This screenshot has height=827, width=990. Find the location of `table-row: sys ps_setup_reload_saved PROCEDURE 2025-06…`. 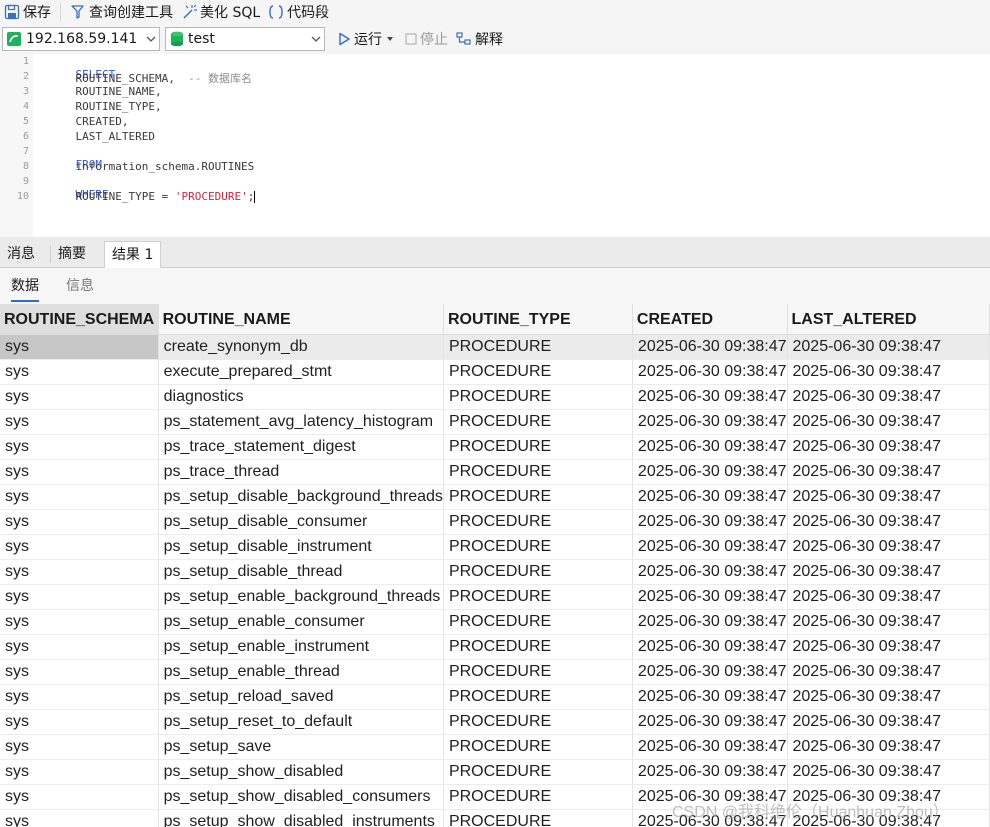

table-row: sys ps_setup_reload_saved PROCEDURE 2025-06… is located at coordinates (495, 697).